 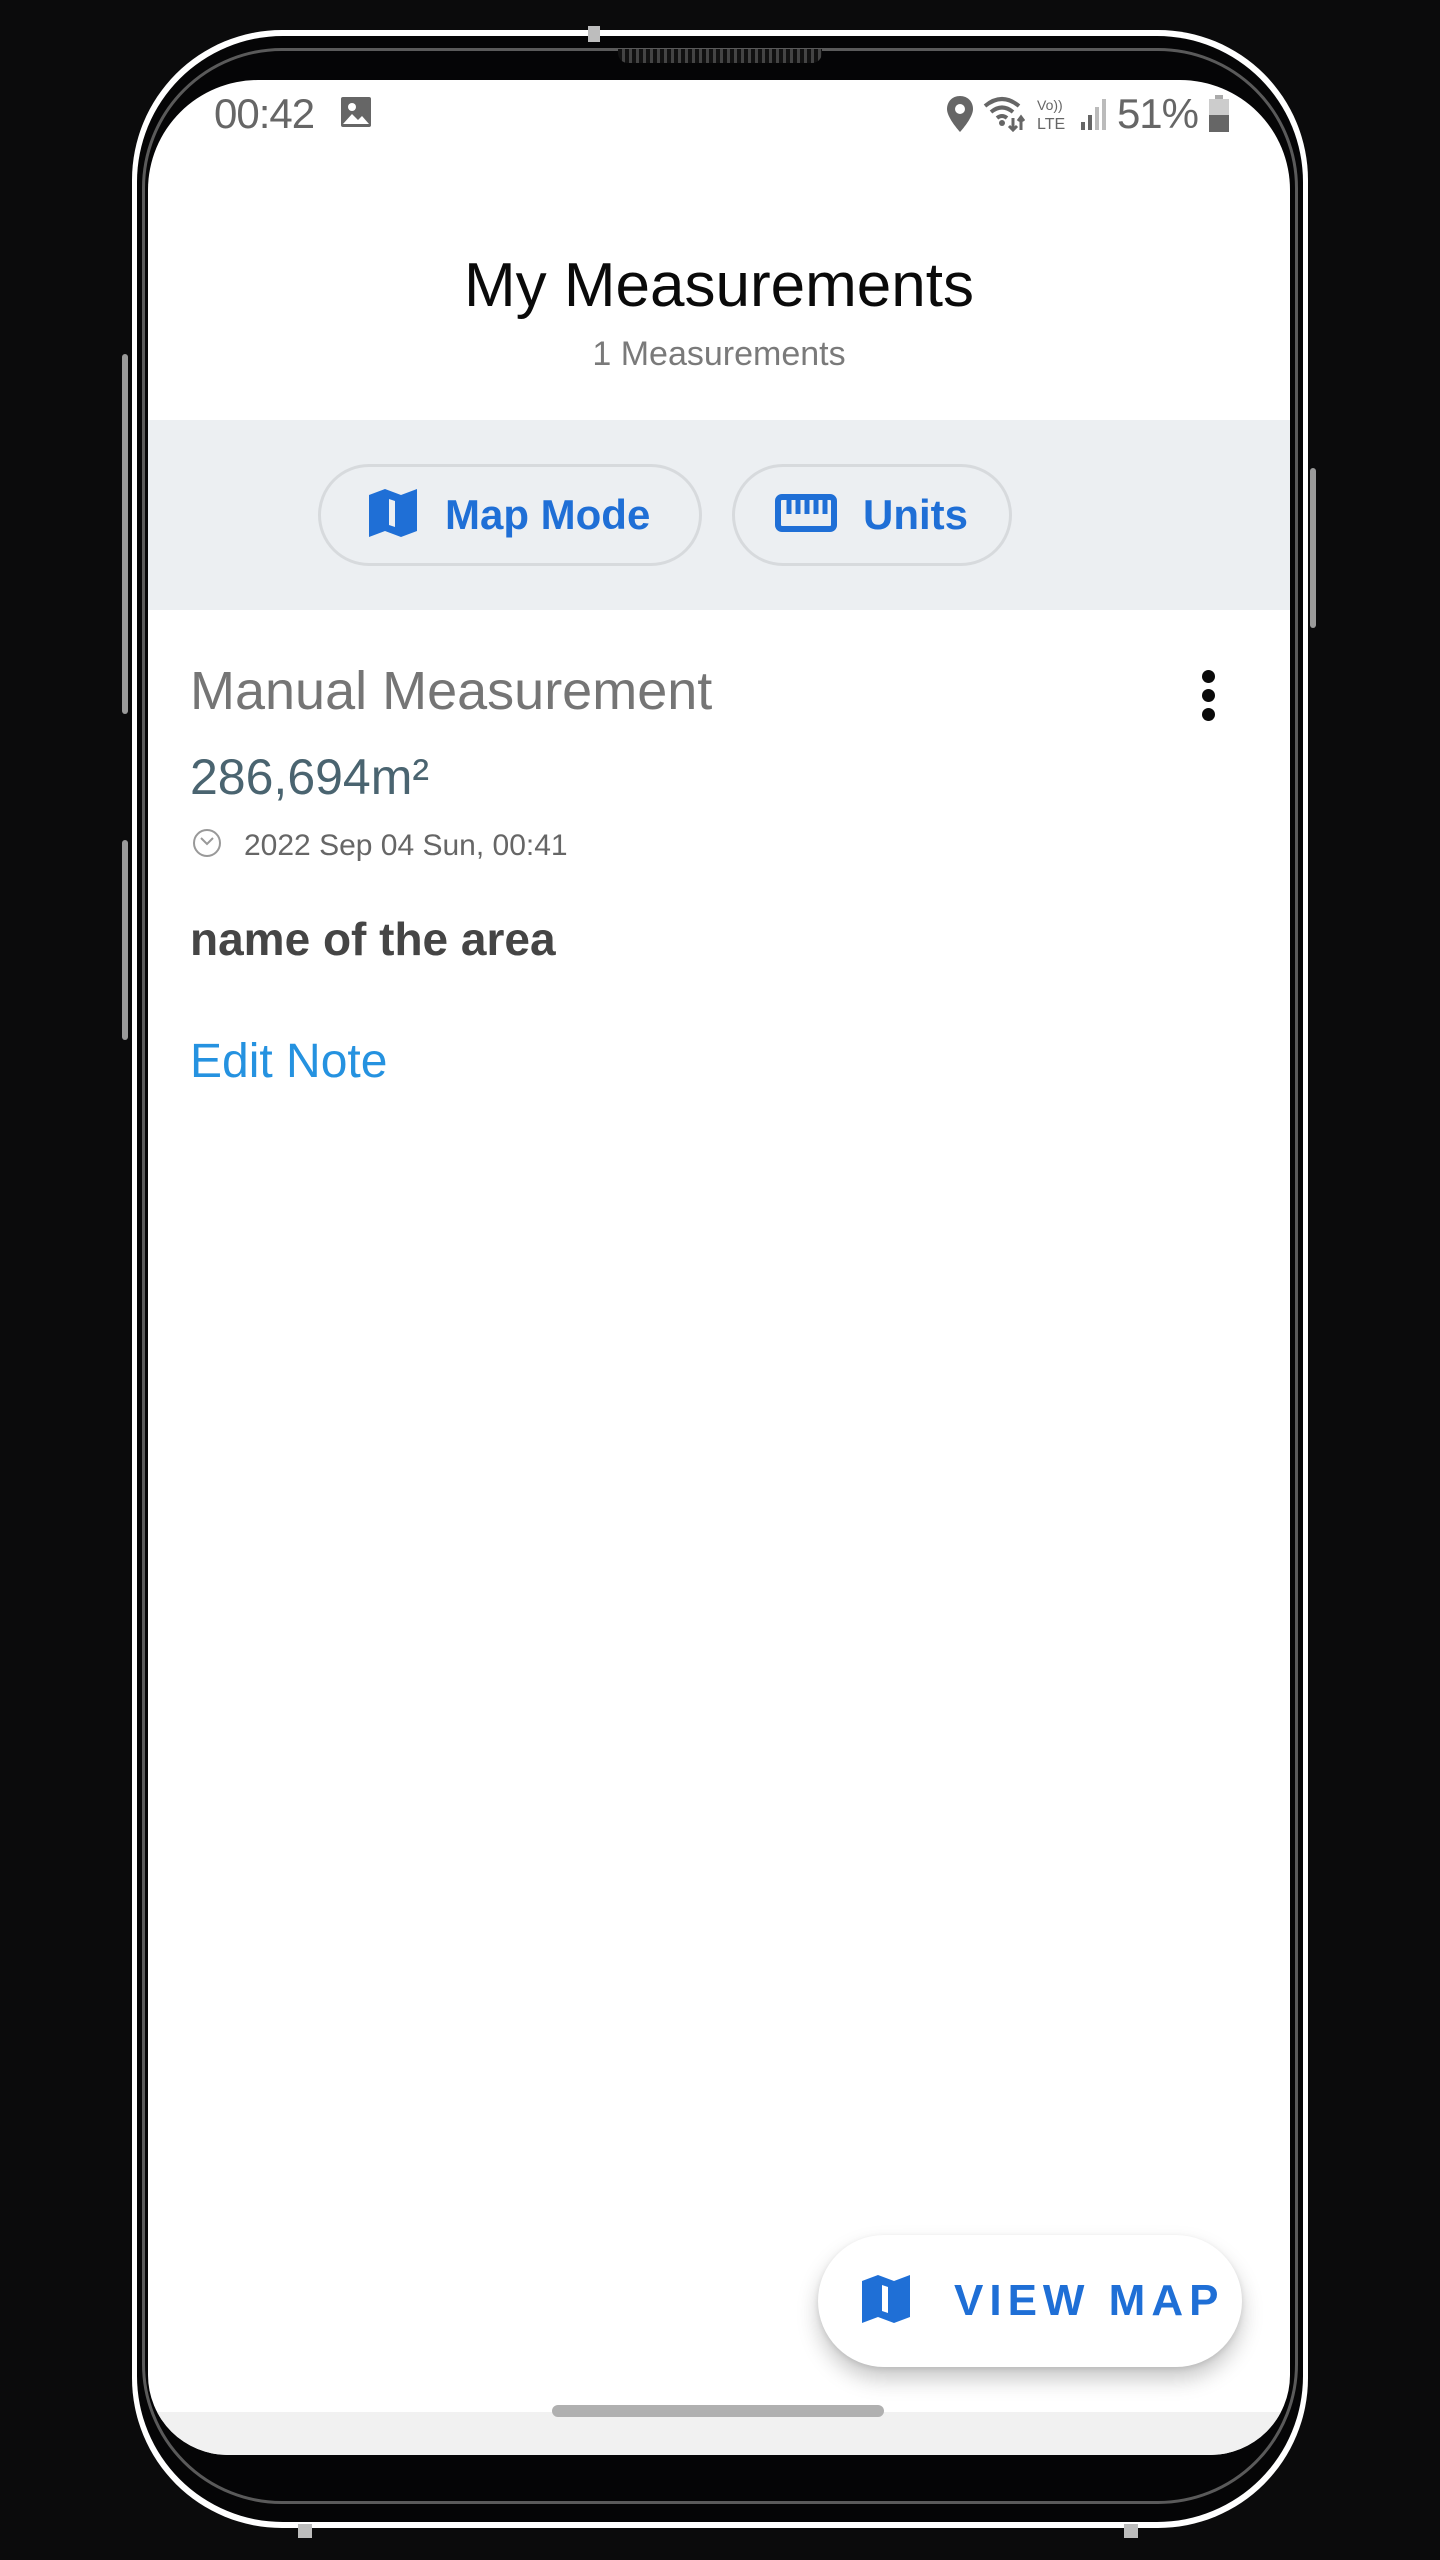 What do you see at coordinates (310, 777) in the screenshot?
I see `measurement-area: 286,694m²` at bounding box center [310, 777].